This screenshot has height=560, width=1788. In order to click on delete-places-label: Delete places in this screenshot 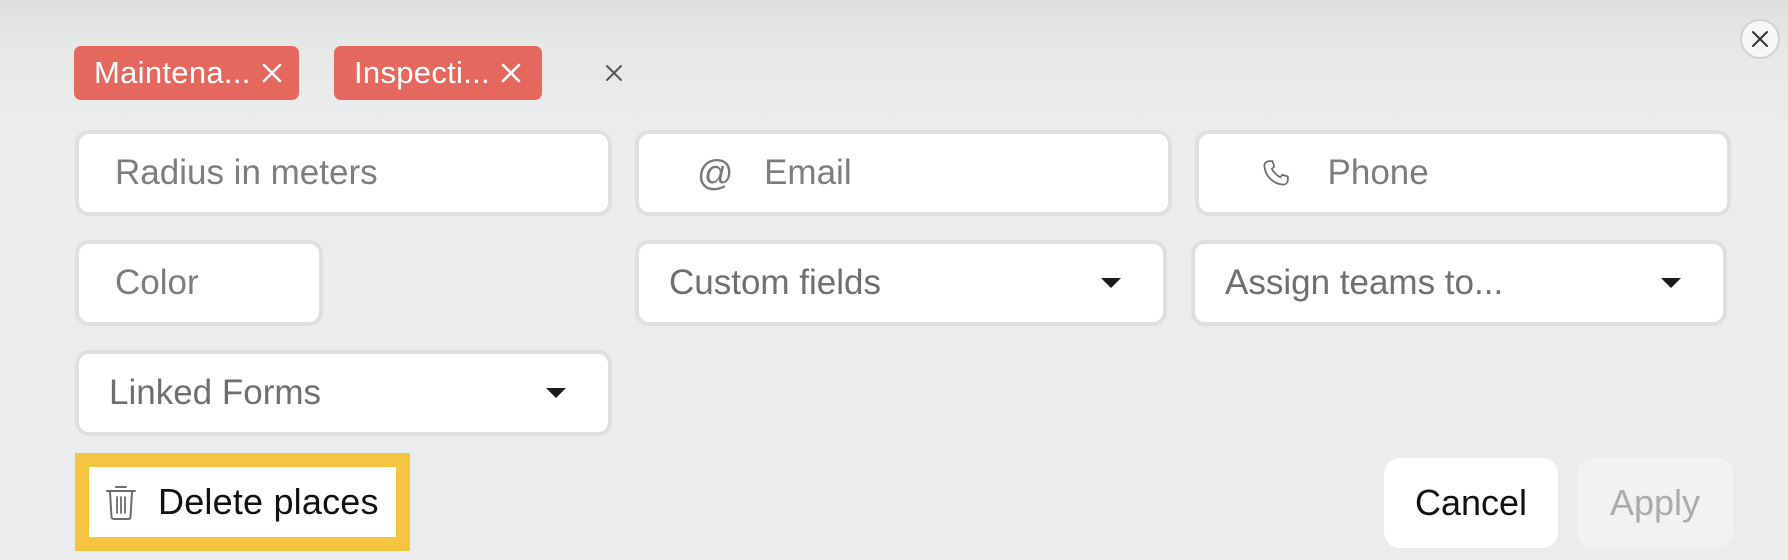, I will do `click(268, 501)`.